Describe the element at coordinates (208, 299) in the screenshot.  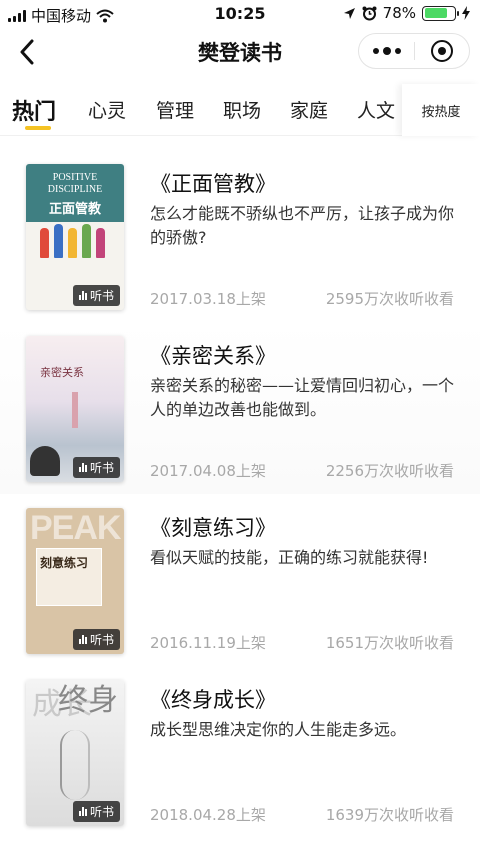
I see `book-date: 2017.03.18上架` at that location.